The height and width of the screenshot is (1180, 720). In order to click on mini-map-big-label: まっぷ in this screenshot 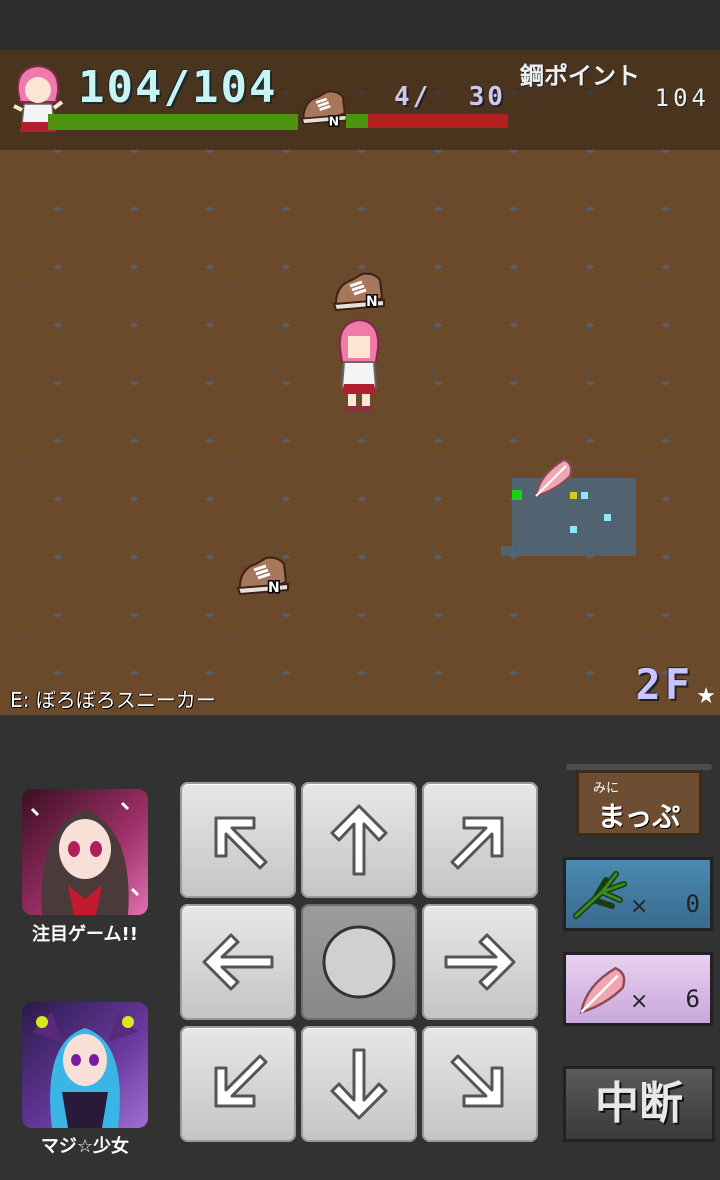, I will do `click(639, 816)`.